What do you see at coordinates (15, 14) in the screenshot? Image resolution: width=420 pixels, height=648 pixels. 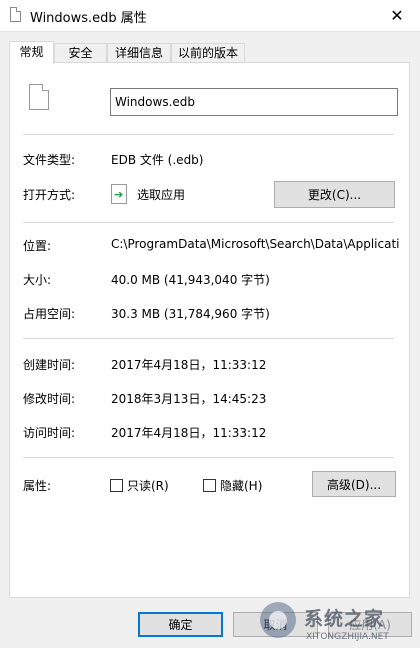 I see `file-icon` at bounding box center [15, 14].